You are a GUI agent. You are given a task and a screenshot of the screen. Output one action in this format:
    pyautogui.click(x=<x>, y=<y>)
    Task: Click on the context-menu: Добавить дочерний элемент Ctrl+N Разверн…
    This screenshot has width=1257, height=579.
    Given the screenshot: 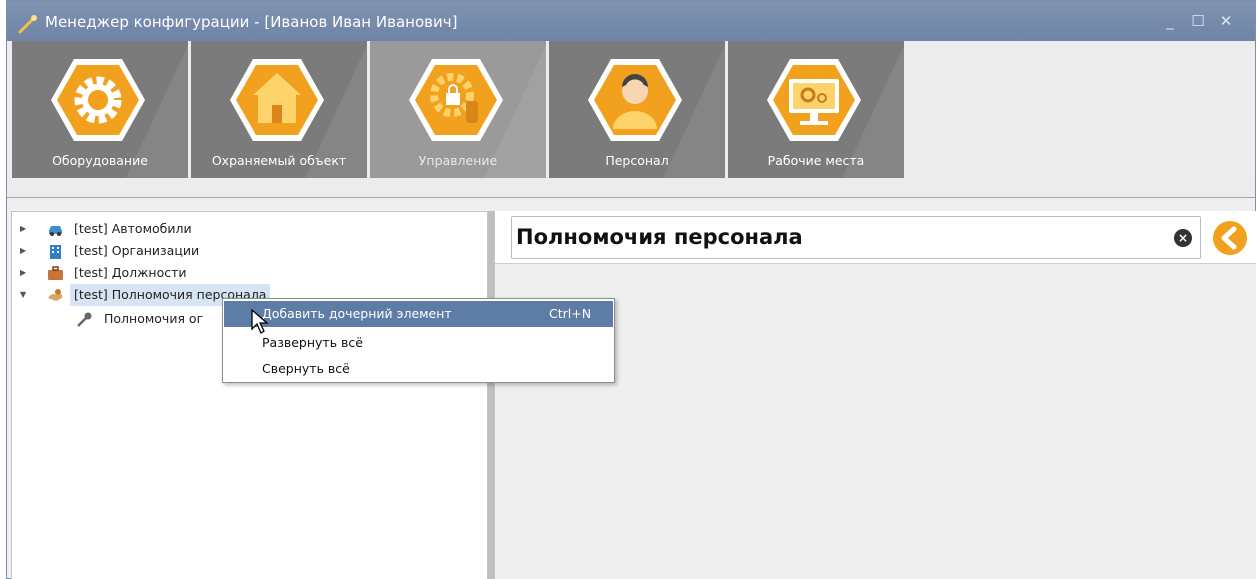 What is the action you would take?
    pyautogui.click(x=418, y=340)
    